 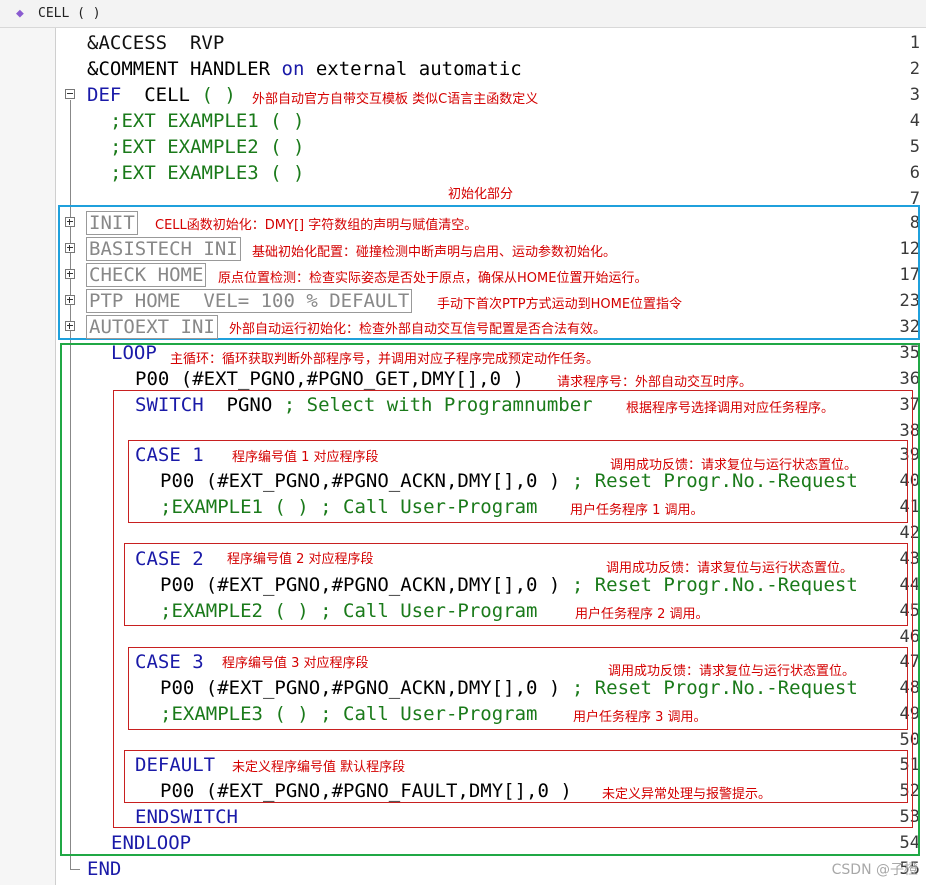 What do you see at coordinates (169, 662) in the screenshot?
I see `case3-line: CASE 3` at bounding box center [169, 662].